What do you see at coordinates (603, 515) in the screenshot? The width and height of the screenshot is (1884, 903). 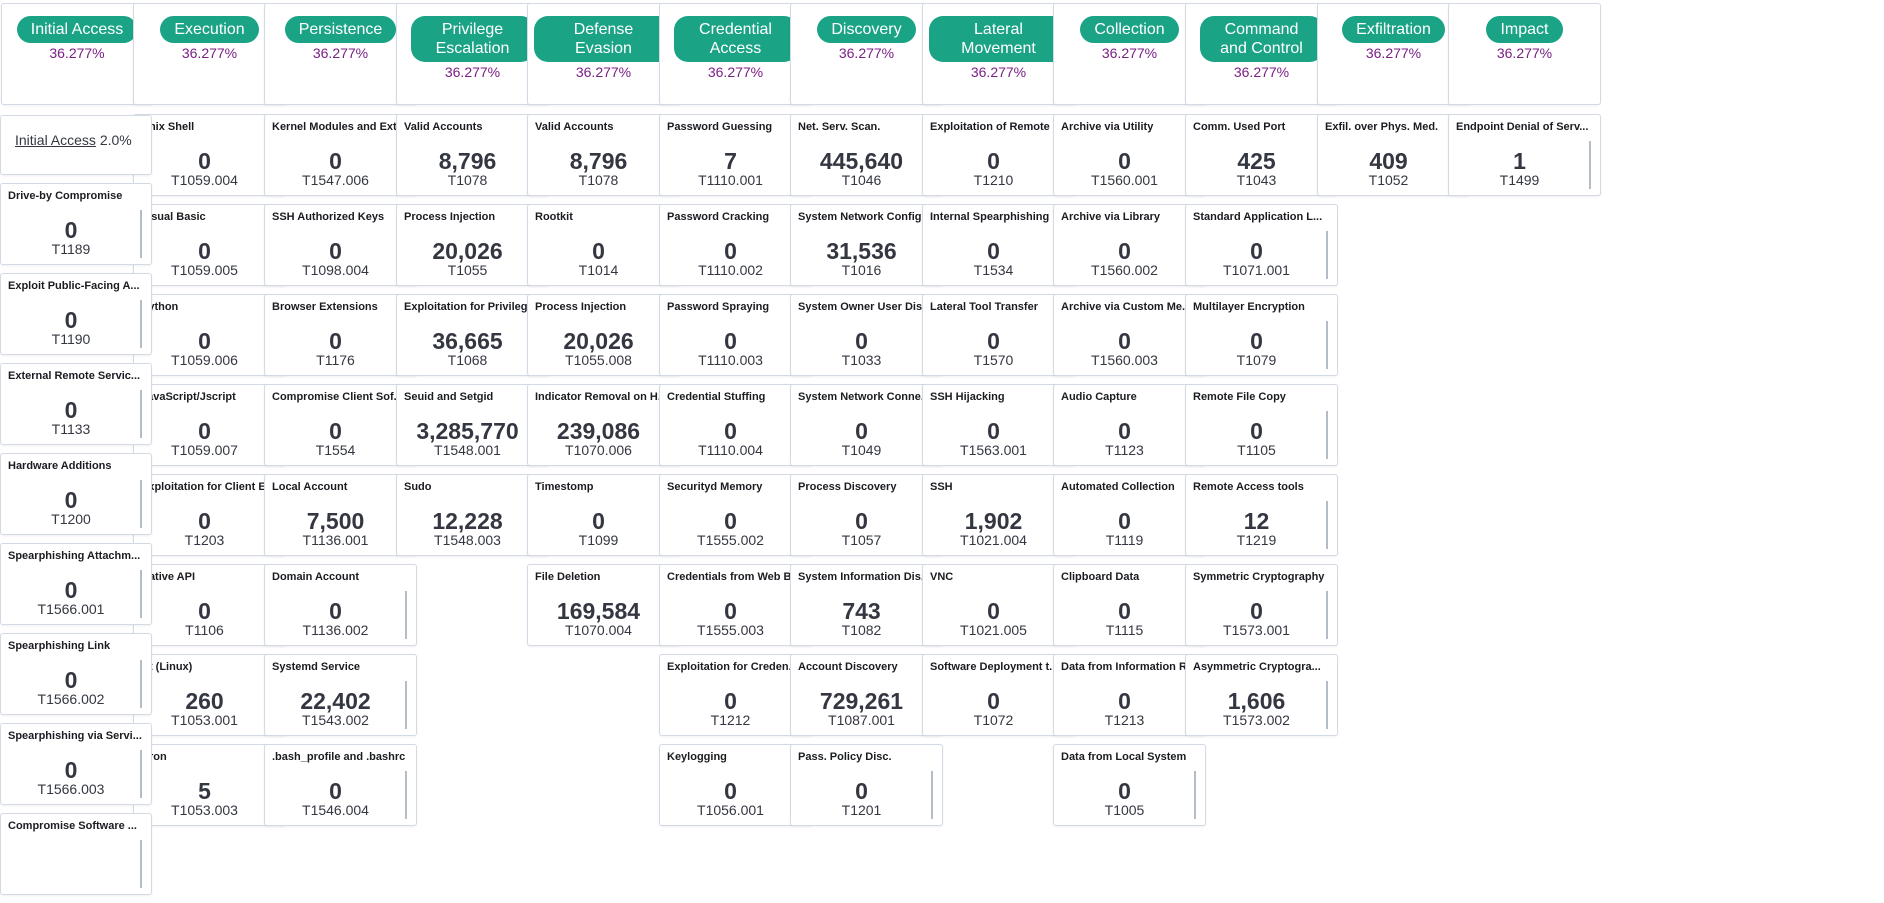 I see `technique-card: Timestomp 0 T1099` at bounding box center [603, 515].